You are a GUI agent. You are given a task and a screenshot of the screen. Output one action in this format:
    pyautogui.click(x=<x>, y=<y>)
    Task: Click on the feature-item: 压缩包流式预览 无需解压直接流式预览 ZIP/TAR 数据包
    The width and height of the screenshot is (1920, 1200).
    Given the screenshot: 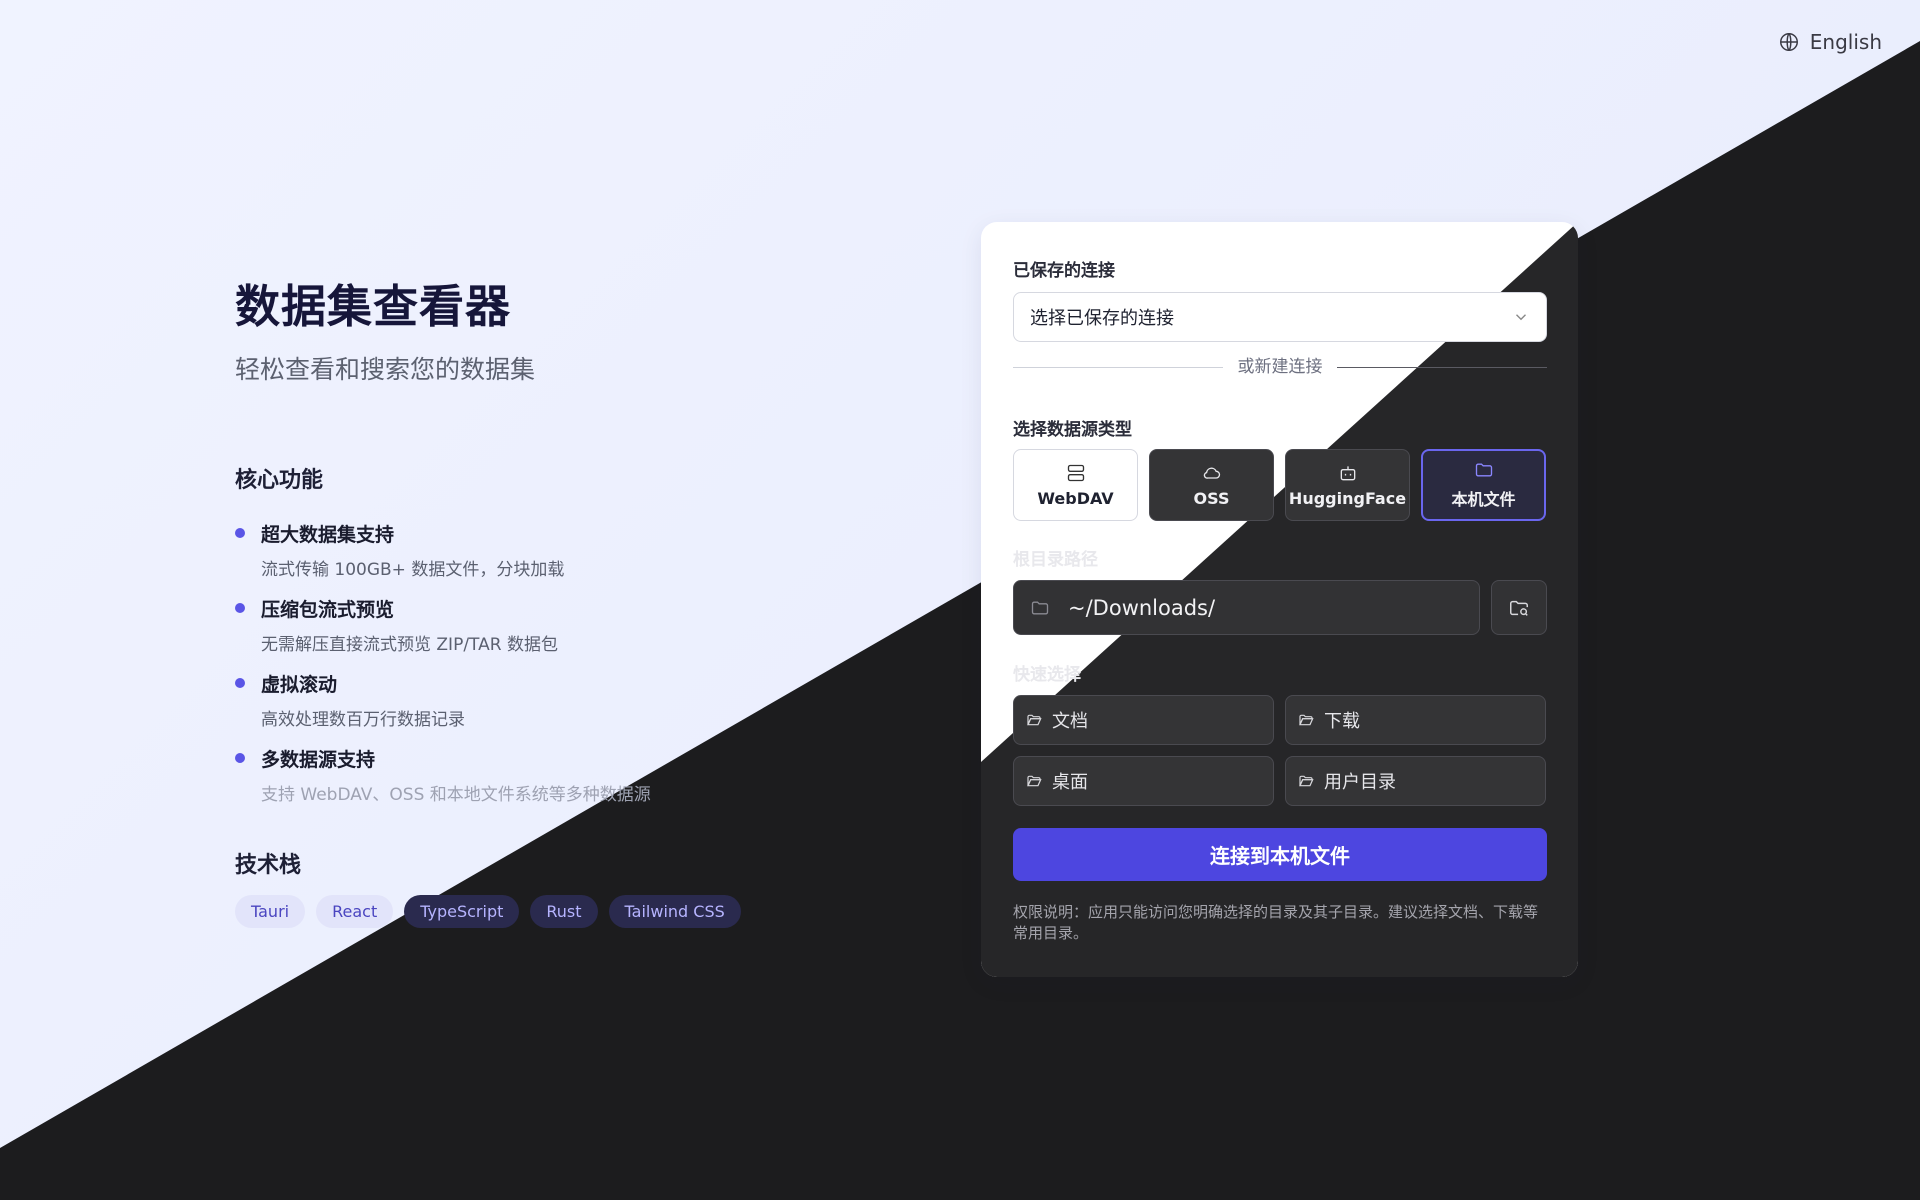 What is the action you would take?
    pyautogui.click(x=443, y=632)
    